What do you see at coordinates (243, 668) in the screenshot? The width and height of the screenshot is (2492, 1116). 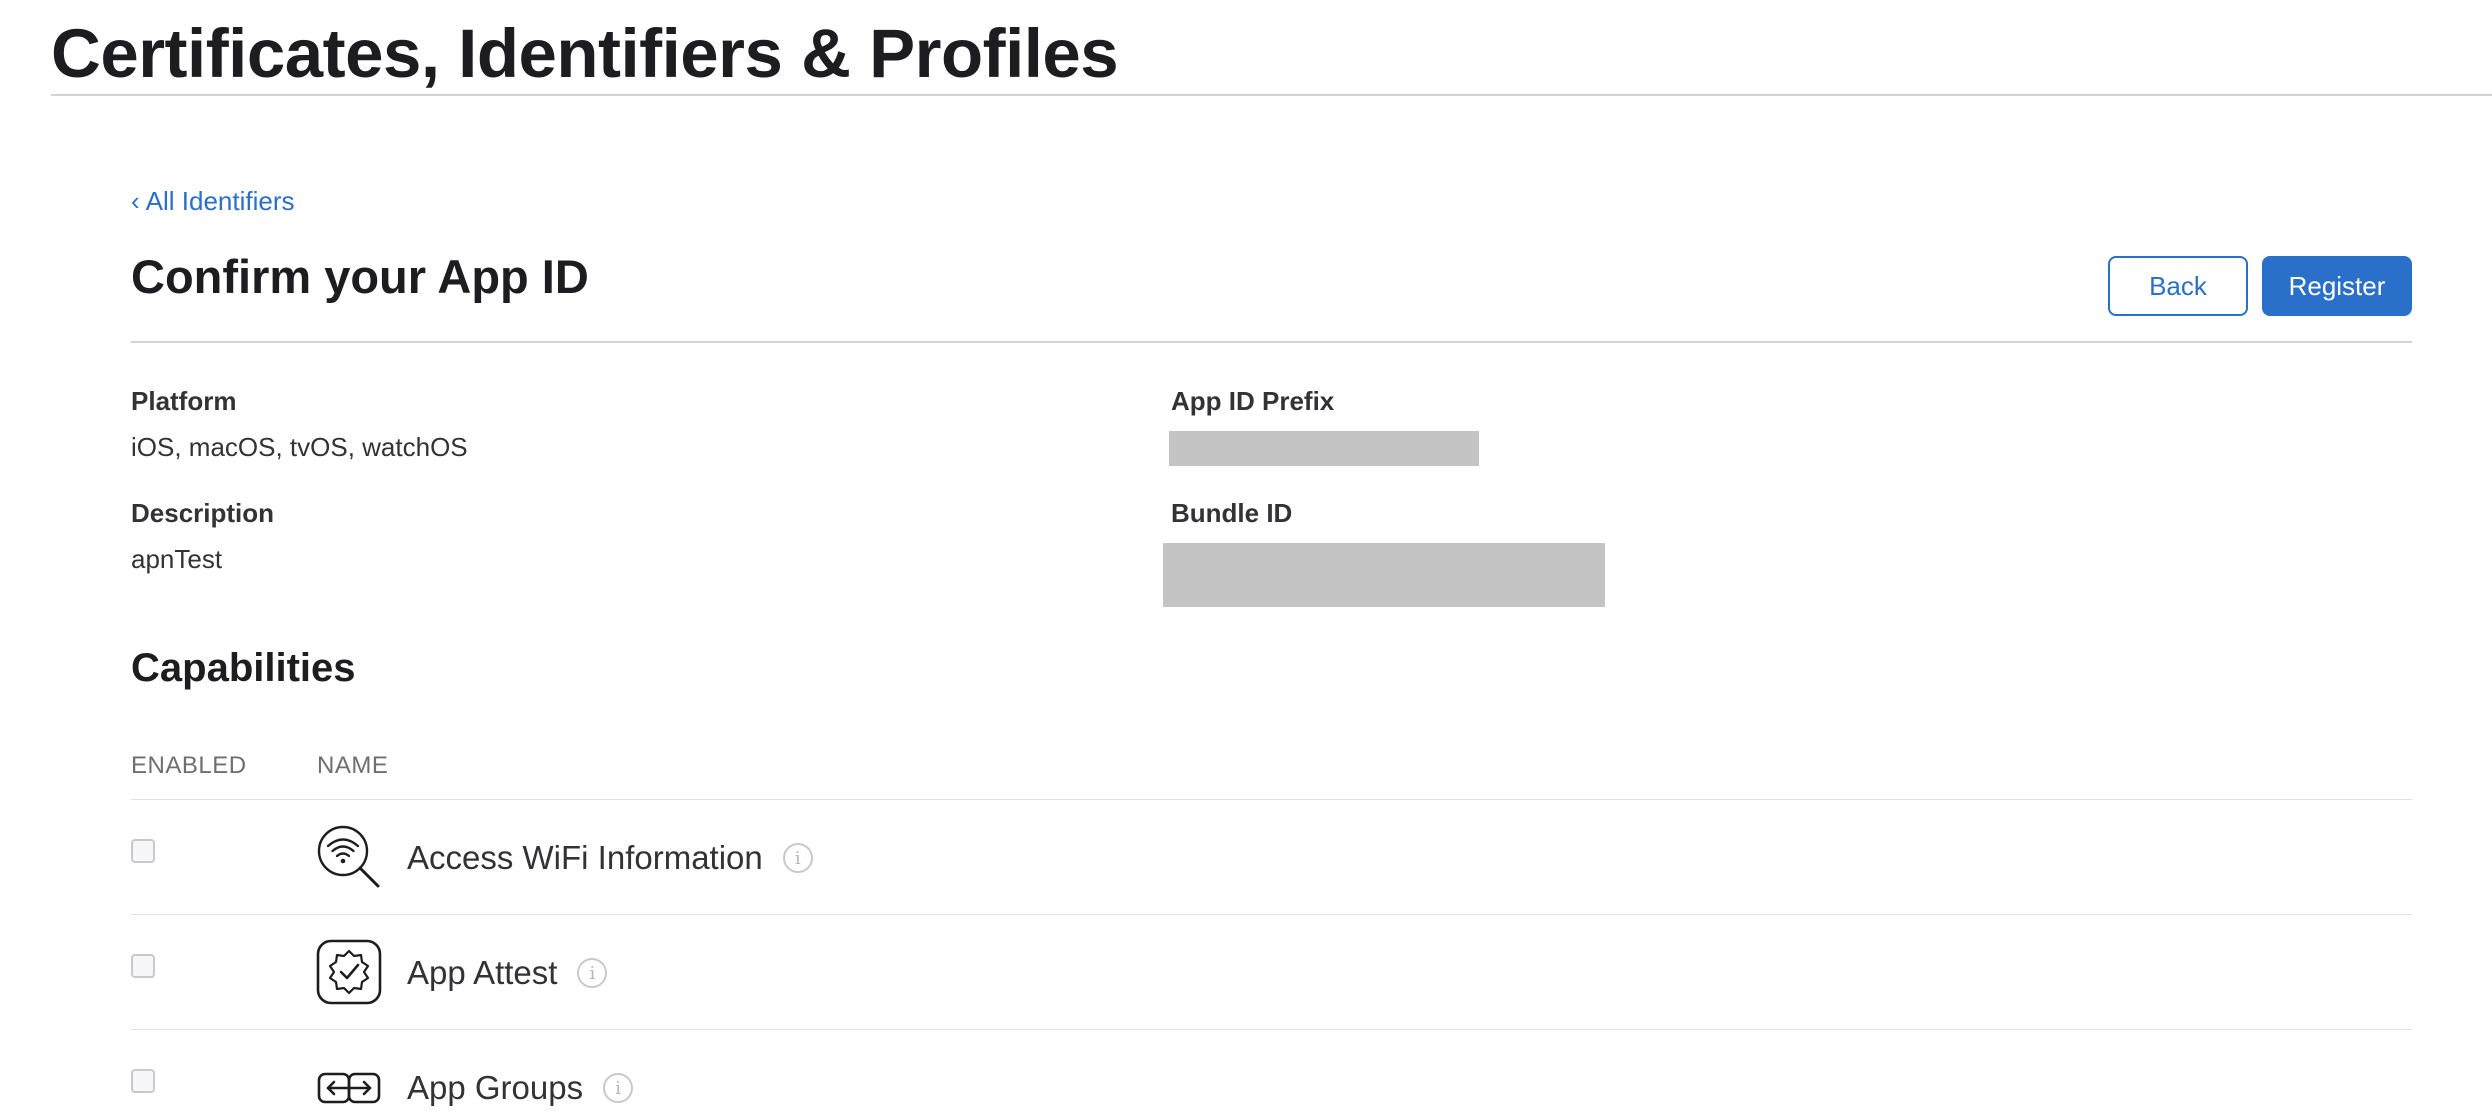 I see `capabilities-heading: Capabilities` at bounding box center [243, 668].